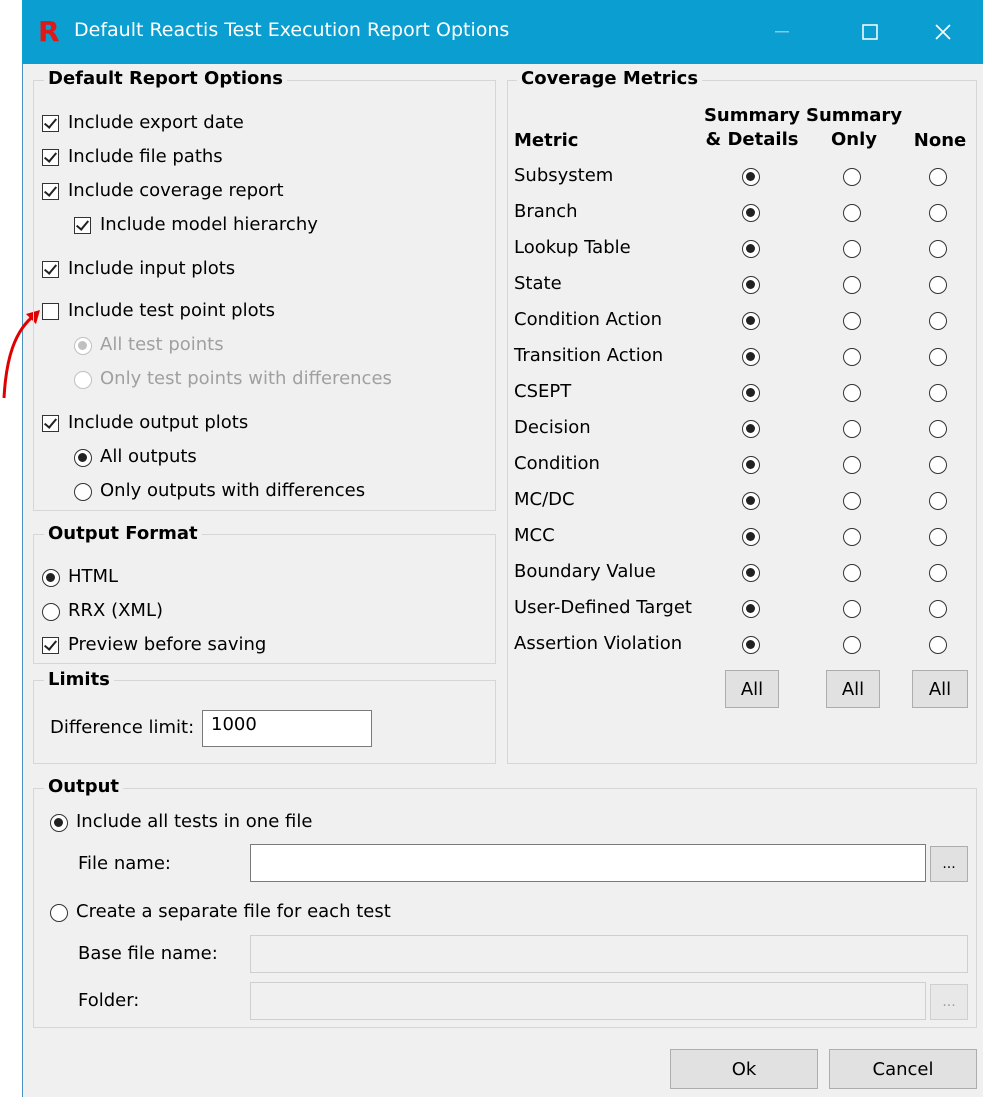 The height and width of the screenshot is (1097, 983). I want to click on metric-label: State, so click(538, 283).